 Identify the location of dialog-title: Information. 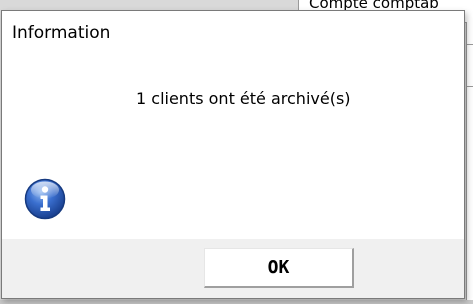
(61, 33).